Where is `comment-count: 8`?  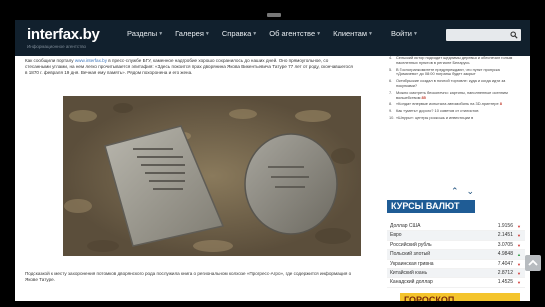
comment-count: 8 is located at coordinates (500, 104).